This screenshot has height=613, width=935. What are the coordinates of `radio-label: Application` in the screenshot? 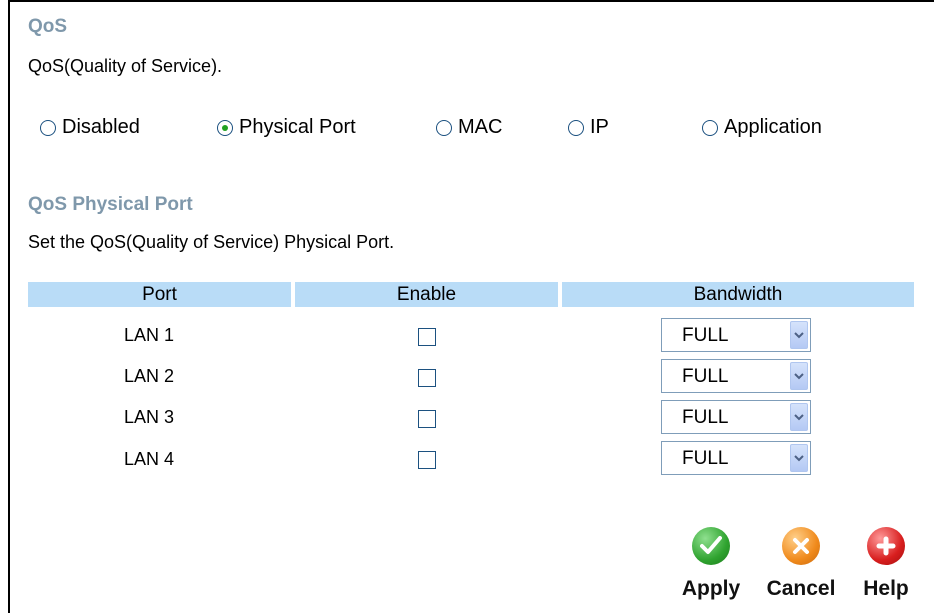 It's located at (773, 127).